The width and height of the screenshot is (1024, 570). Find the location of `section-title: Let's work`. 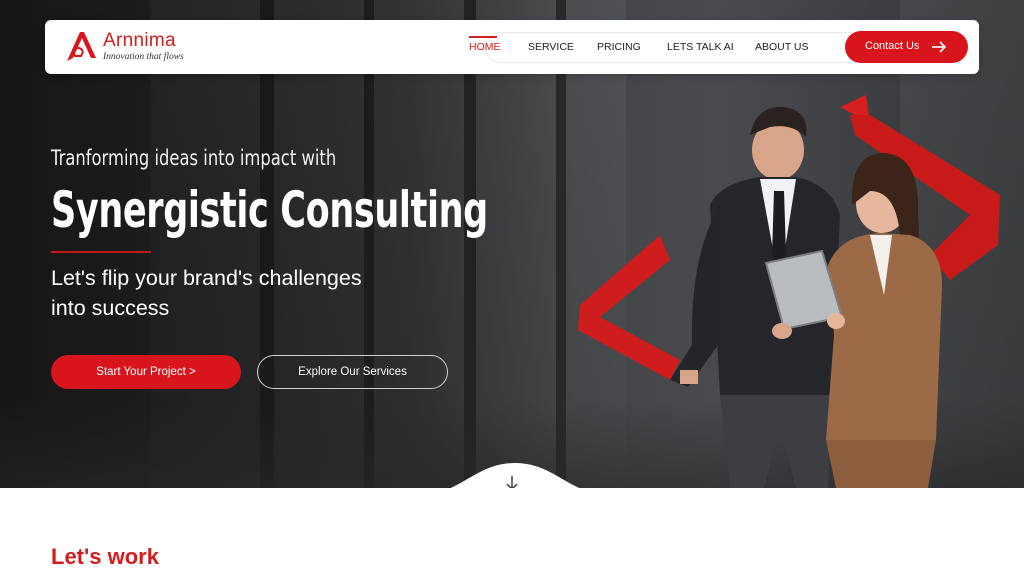

section-title: Let's work is located at coordinates (105, 556).